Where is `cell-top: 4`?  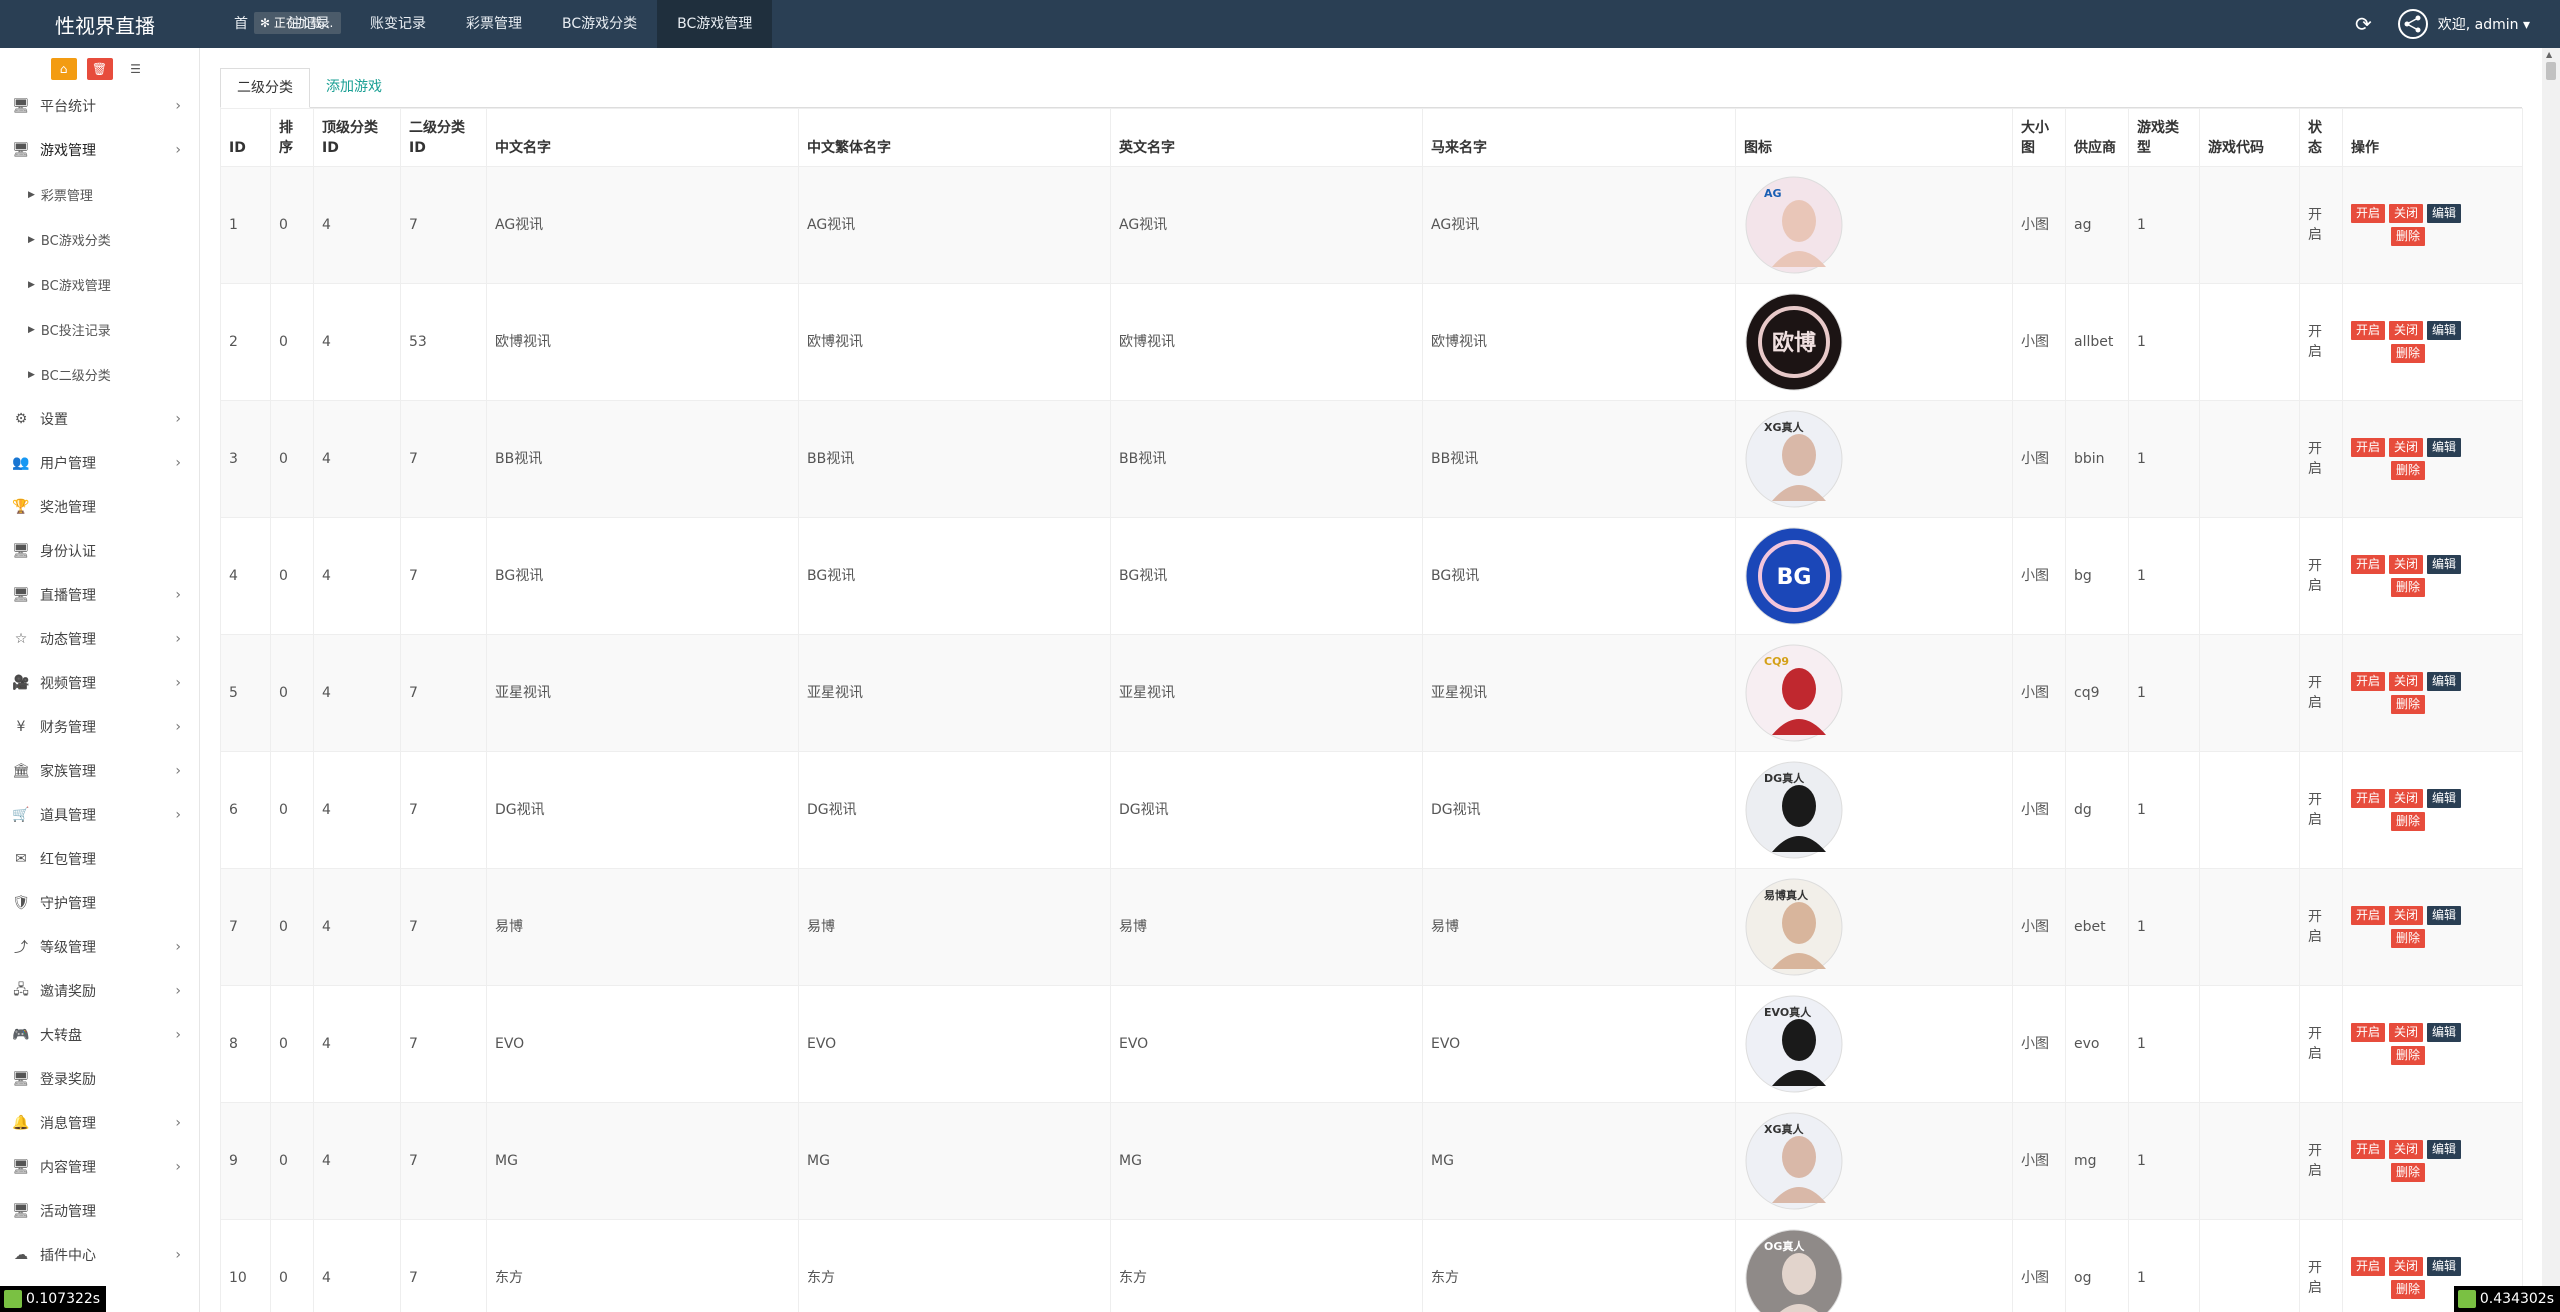 cell-top: 4 is located at coordinates (357, 342).